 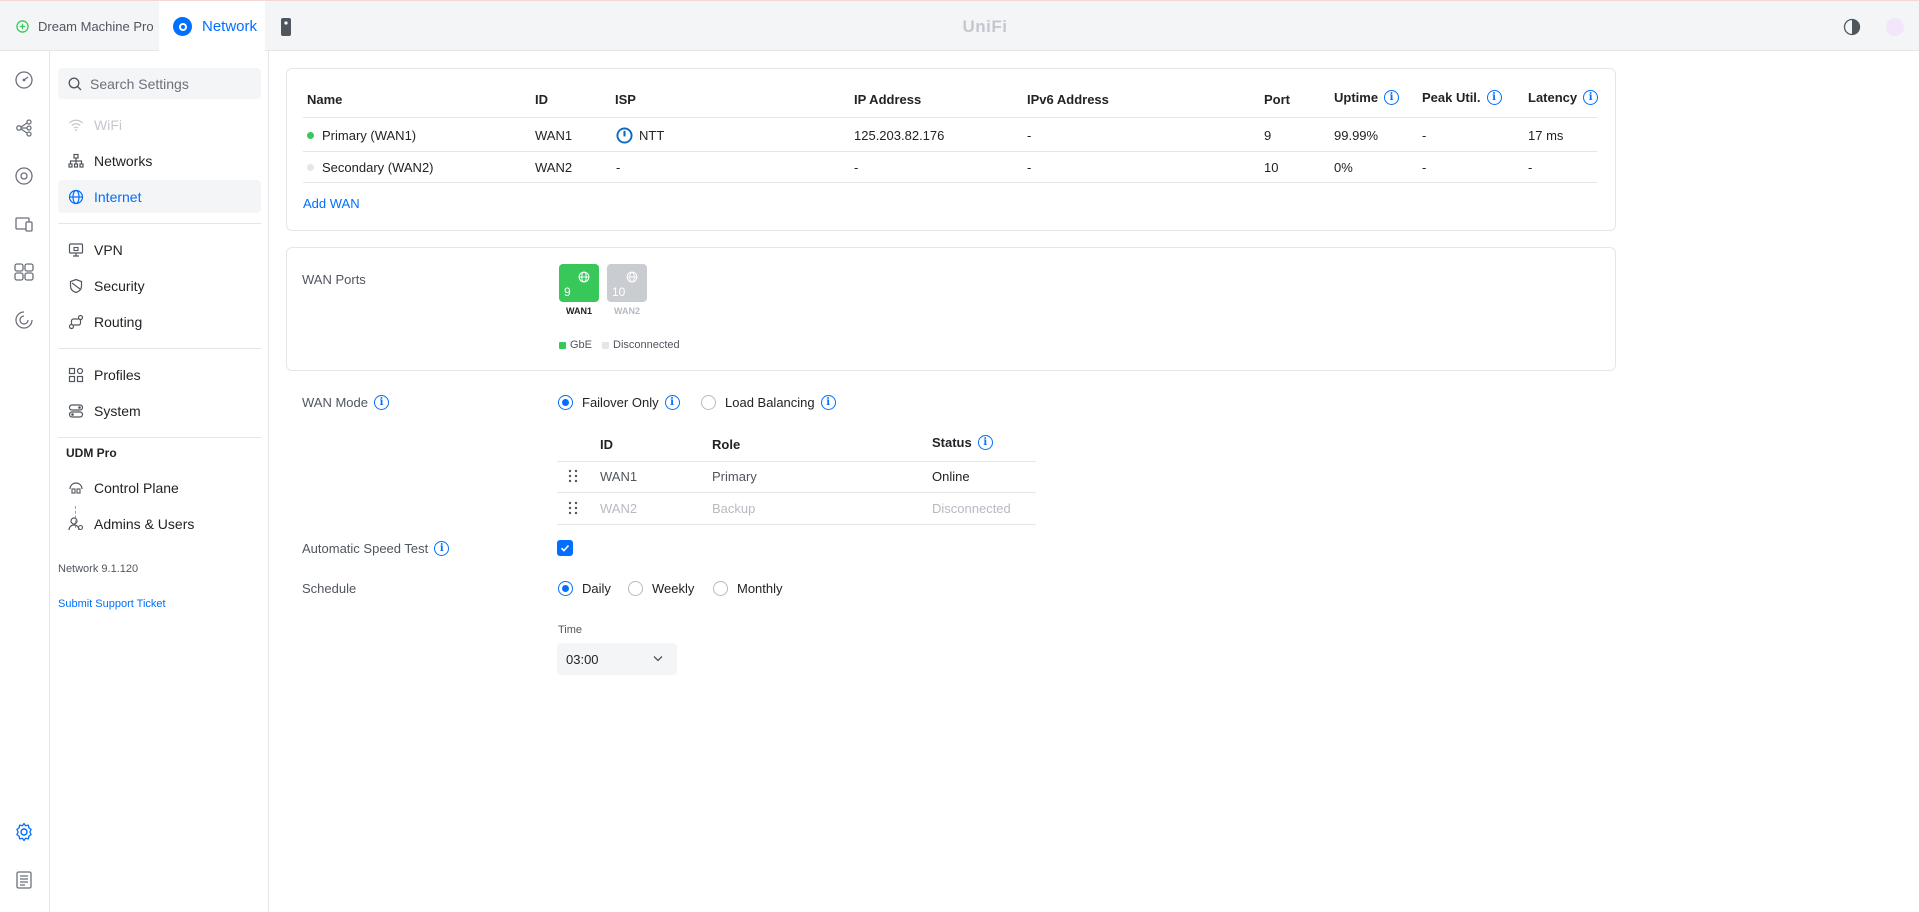 I want to click on wan-row-latency: 17 ms, so click(x=1546, y=135).